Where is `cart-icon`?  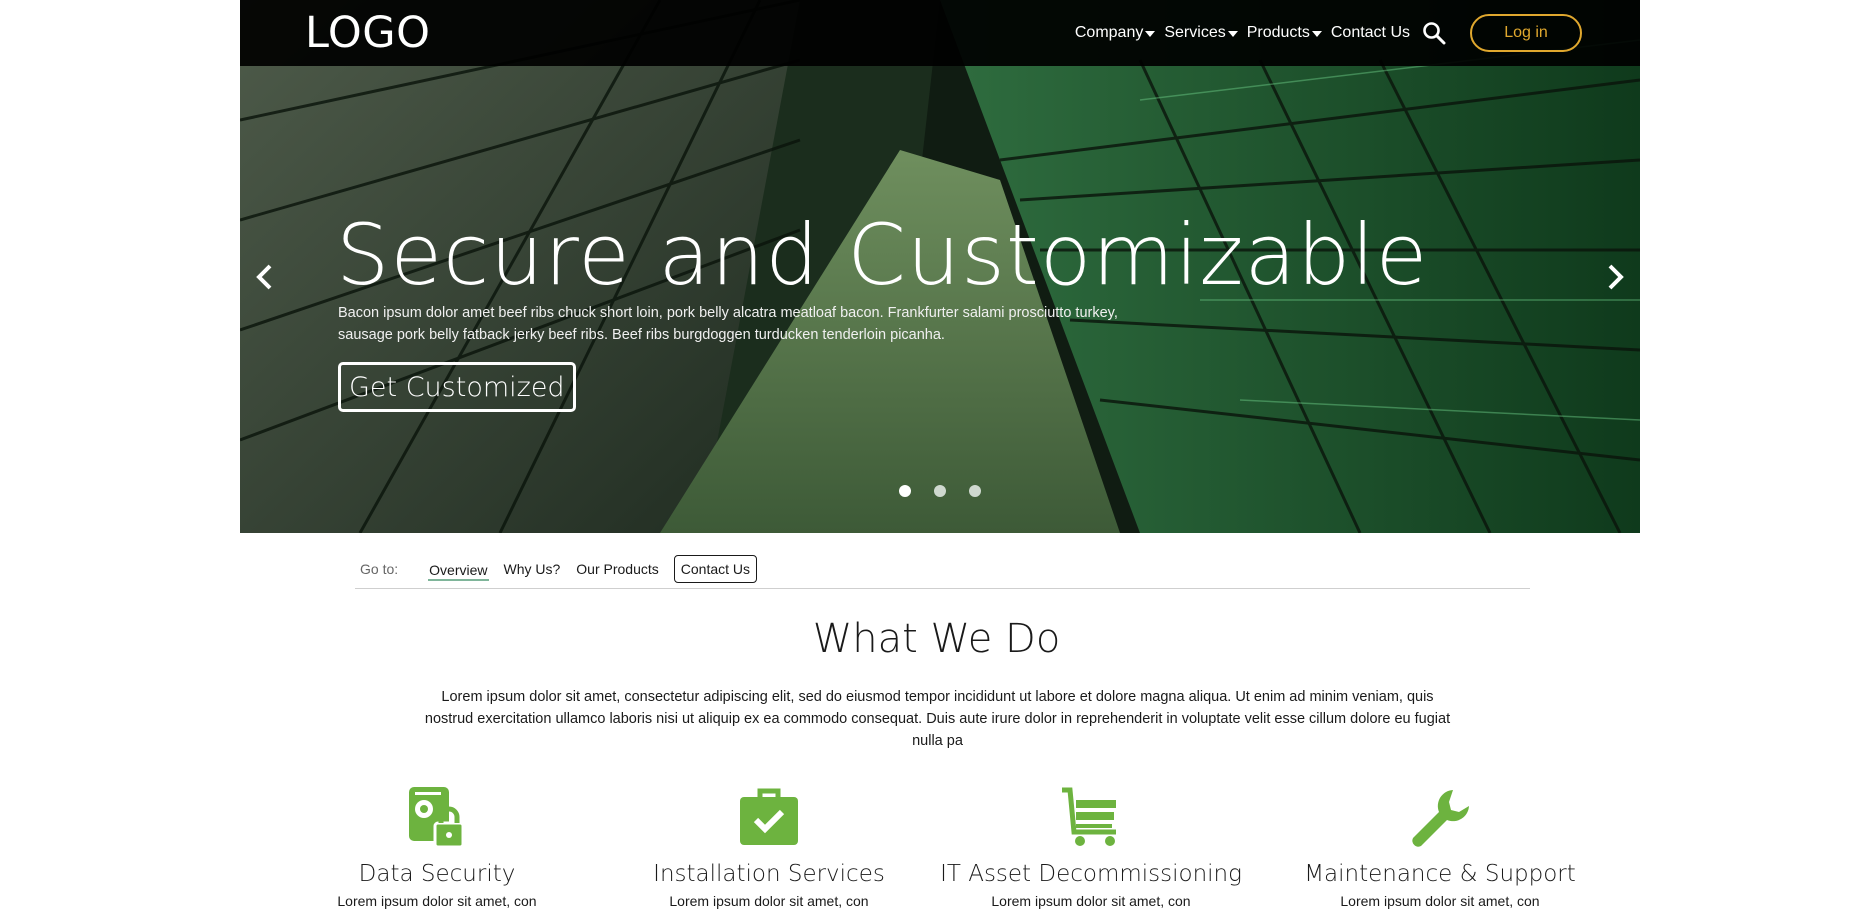
cart-icon is located at coordinates (1089, 816).